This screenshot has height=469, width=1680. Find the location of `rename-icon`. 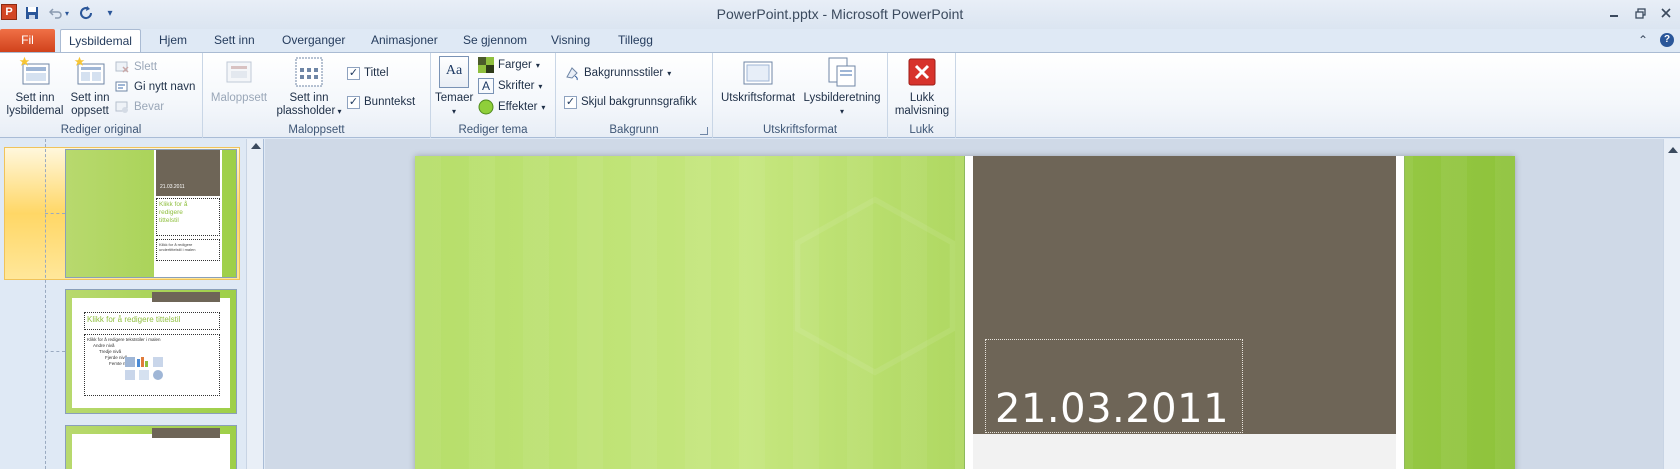

rename-icon is located at coordinates (122, 87).